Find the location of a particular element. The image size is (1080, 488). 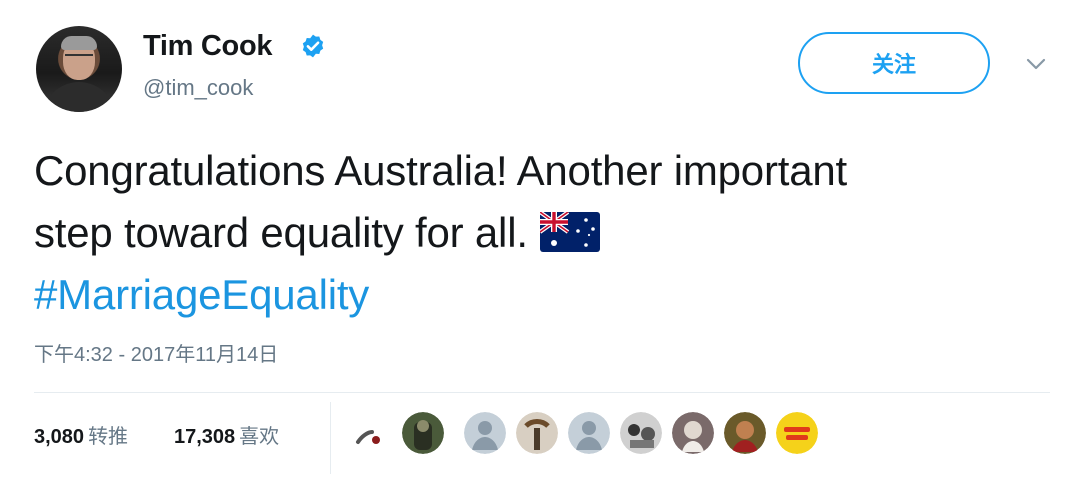

likes-label: 喜欢 is located at coordinates (259, 437).